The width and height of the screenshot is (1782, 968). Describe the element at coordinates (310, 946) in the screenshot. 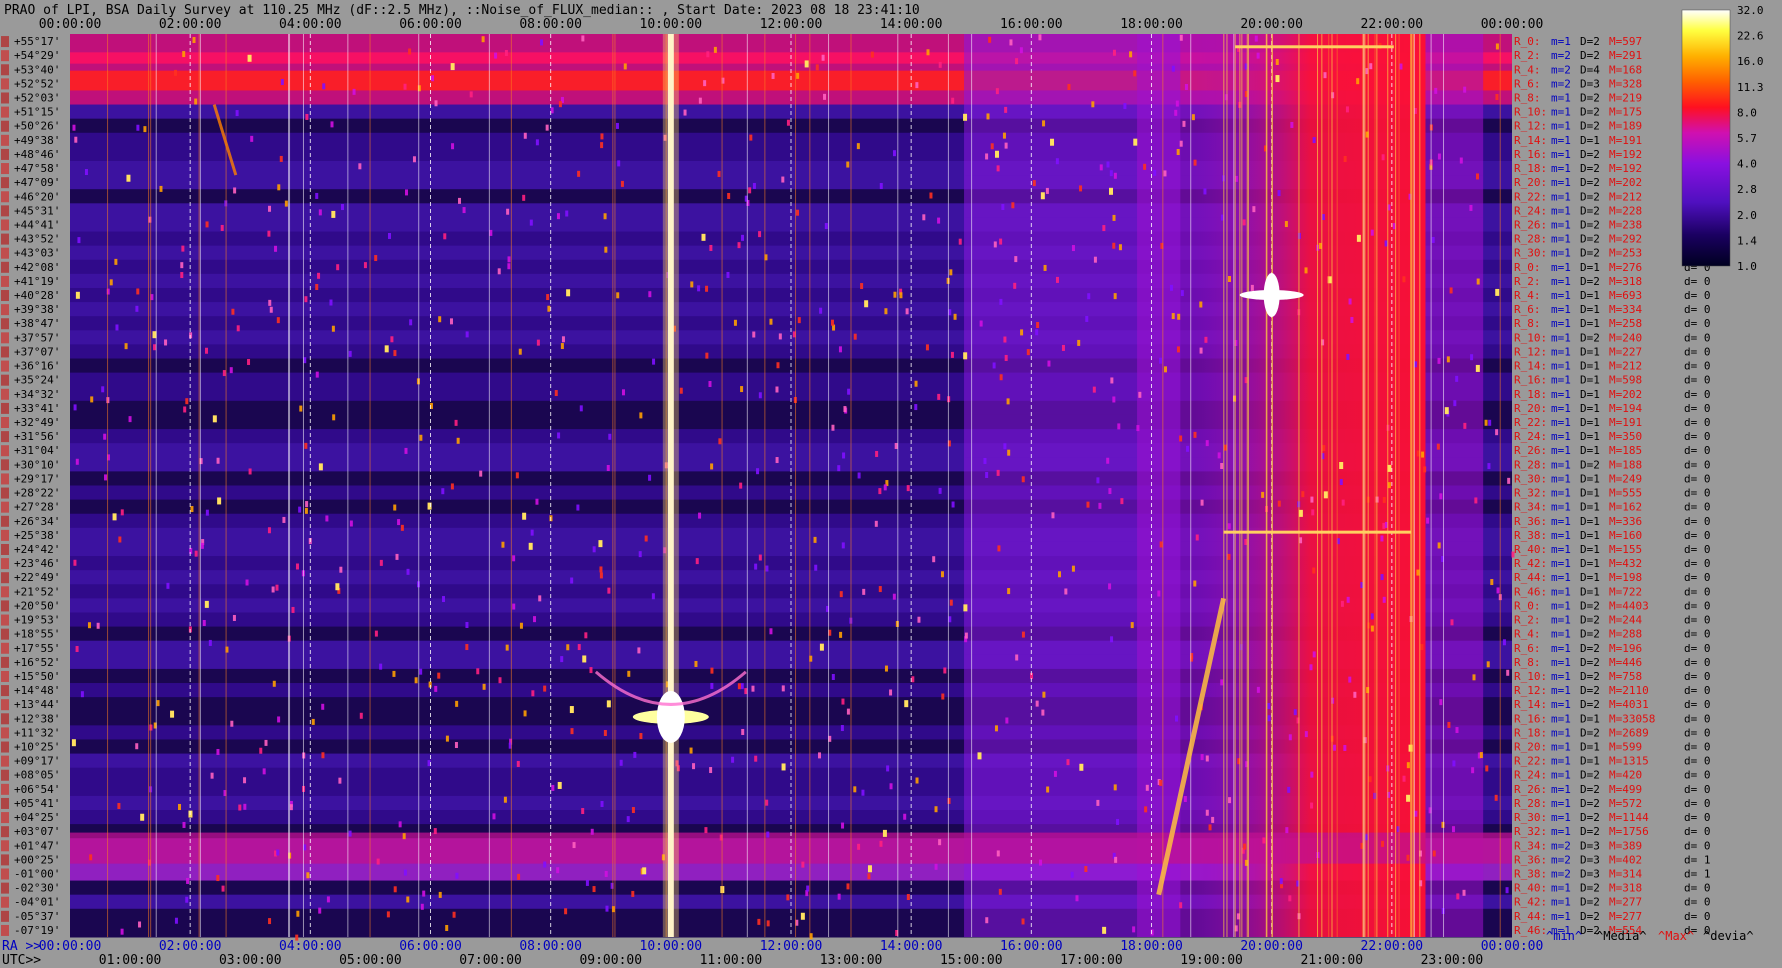

I see `ra-tick-label: 04:00:00` at that location.